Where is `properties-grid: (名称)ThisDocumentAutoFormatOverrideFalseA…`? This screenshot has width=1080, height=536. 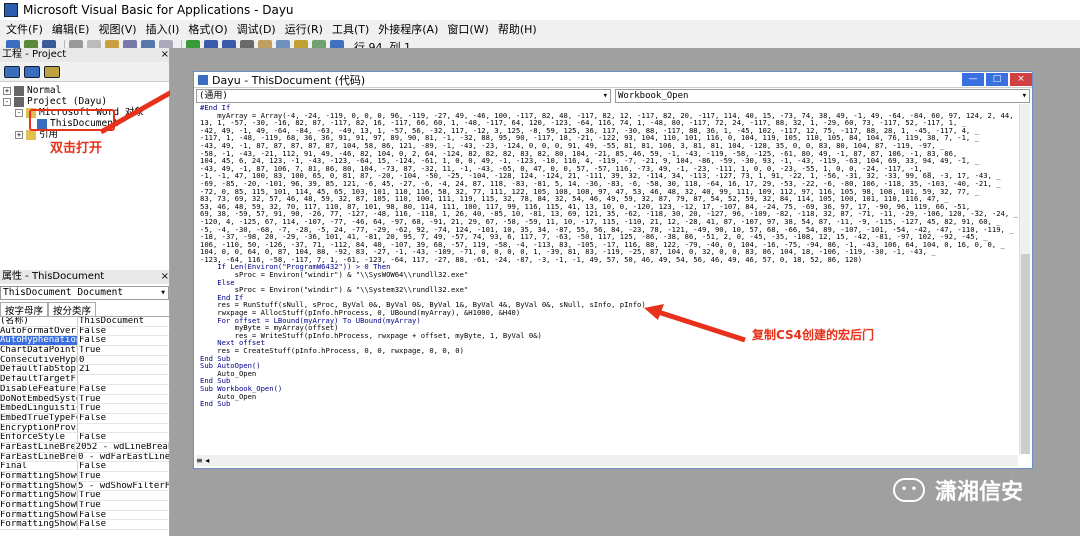 properties-grid: (名称)ThisDocumentAutoFormatOverrideFalseA… is located at coordinates (84, 423).